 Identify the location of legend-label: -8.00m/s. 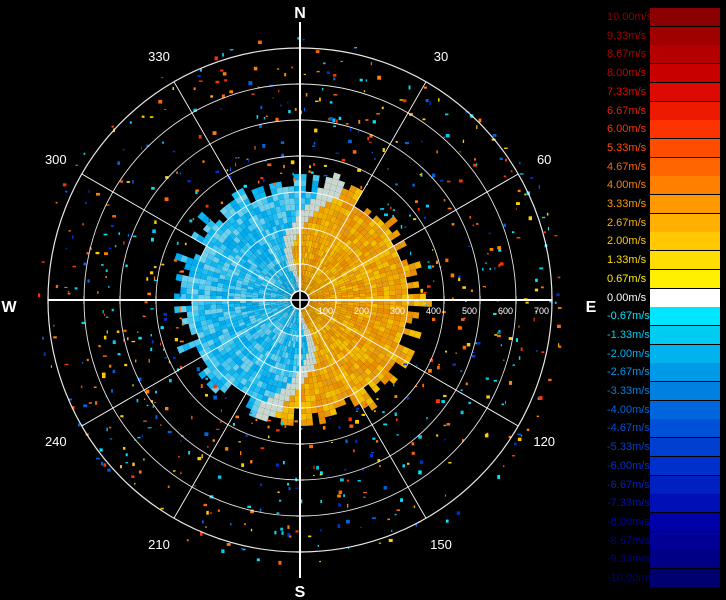
(628, 521).